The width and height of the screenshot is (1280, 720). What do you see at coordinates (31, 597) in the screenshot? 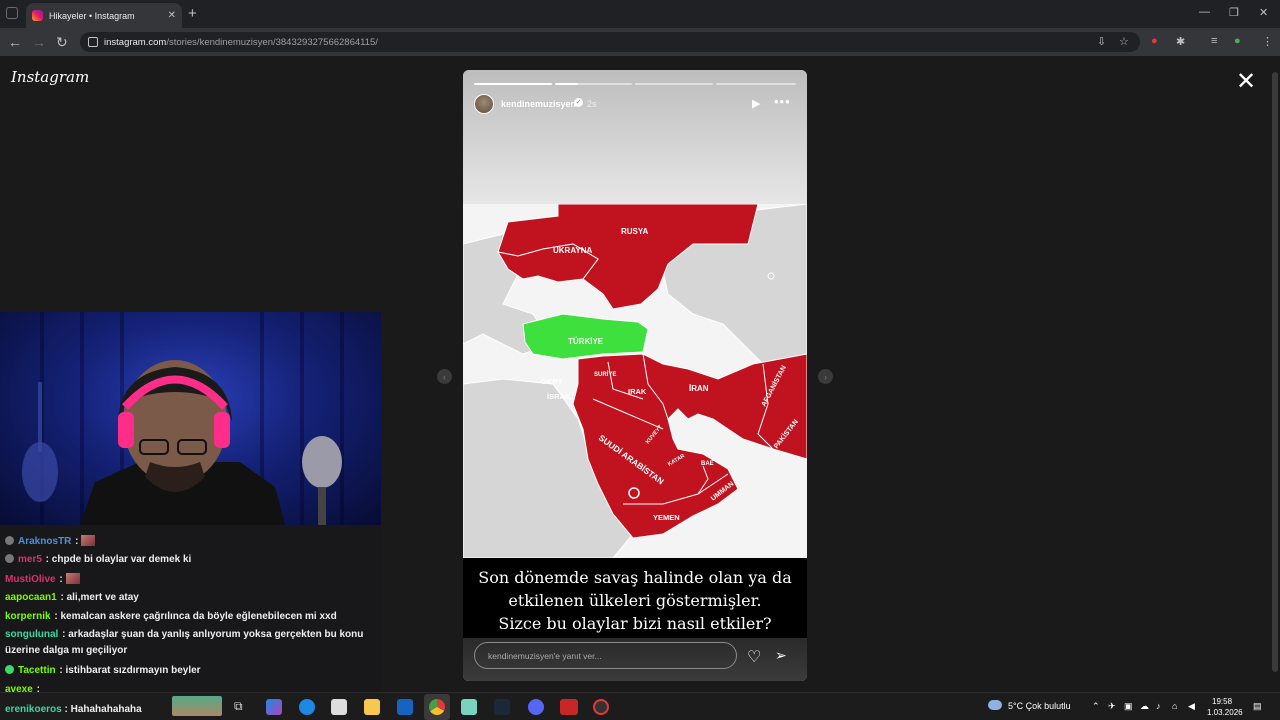
I see `chat-username: aapocaan1` at bounding box center [31, 597].